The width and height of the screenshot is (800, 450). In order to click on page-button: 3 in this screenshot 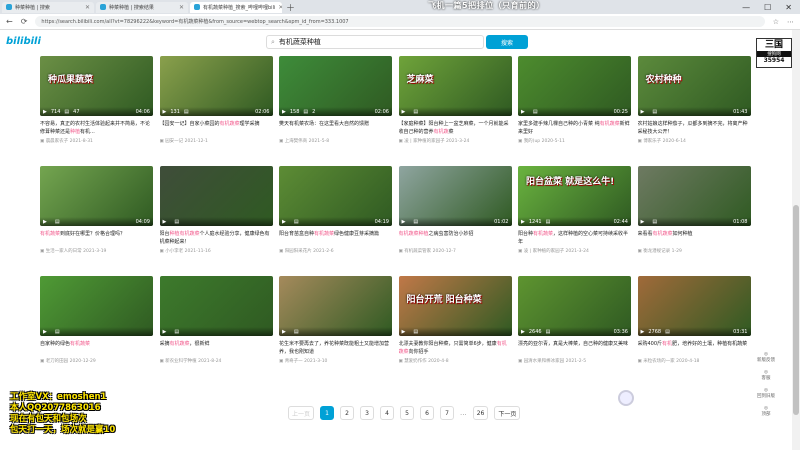, I will do `click(367, 413)`.